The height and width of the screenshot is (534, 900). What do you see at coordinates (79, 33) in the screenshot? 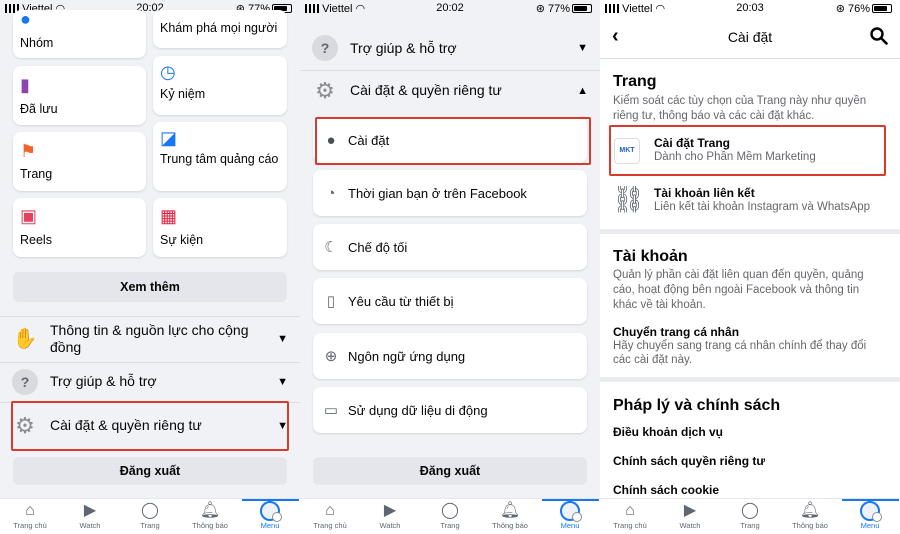
I see `shortcut-groups: ● Nhóm` at bounding box center [79, 33].